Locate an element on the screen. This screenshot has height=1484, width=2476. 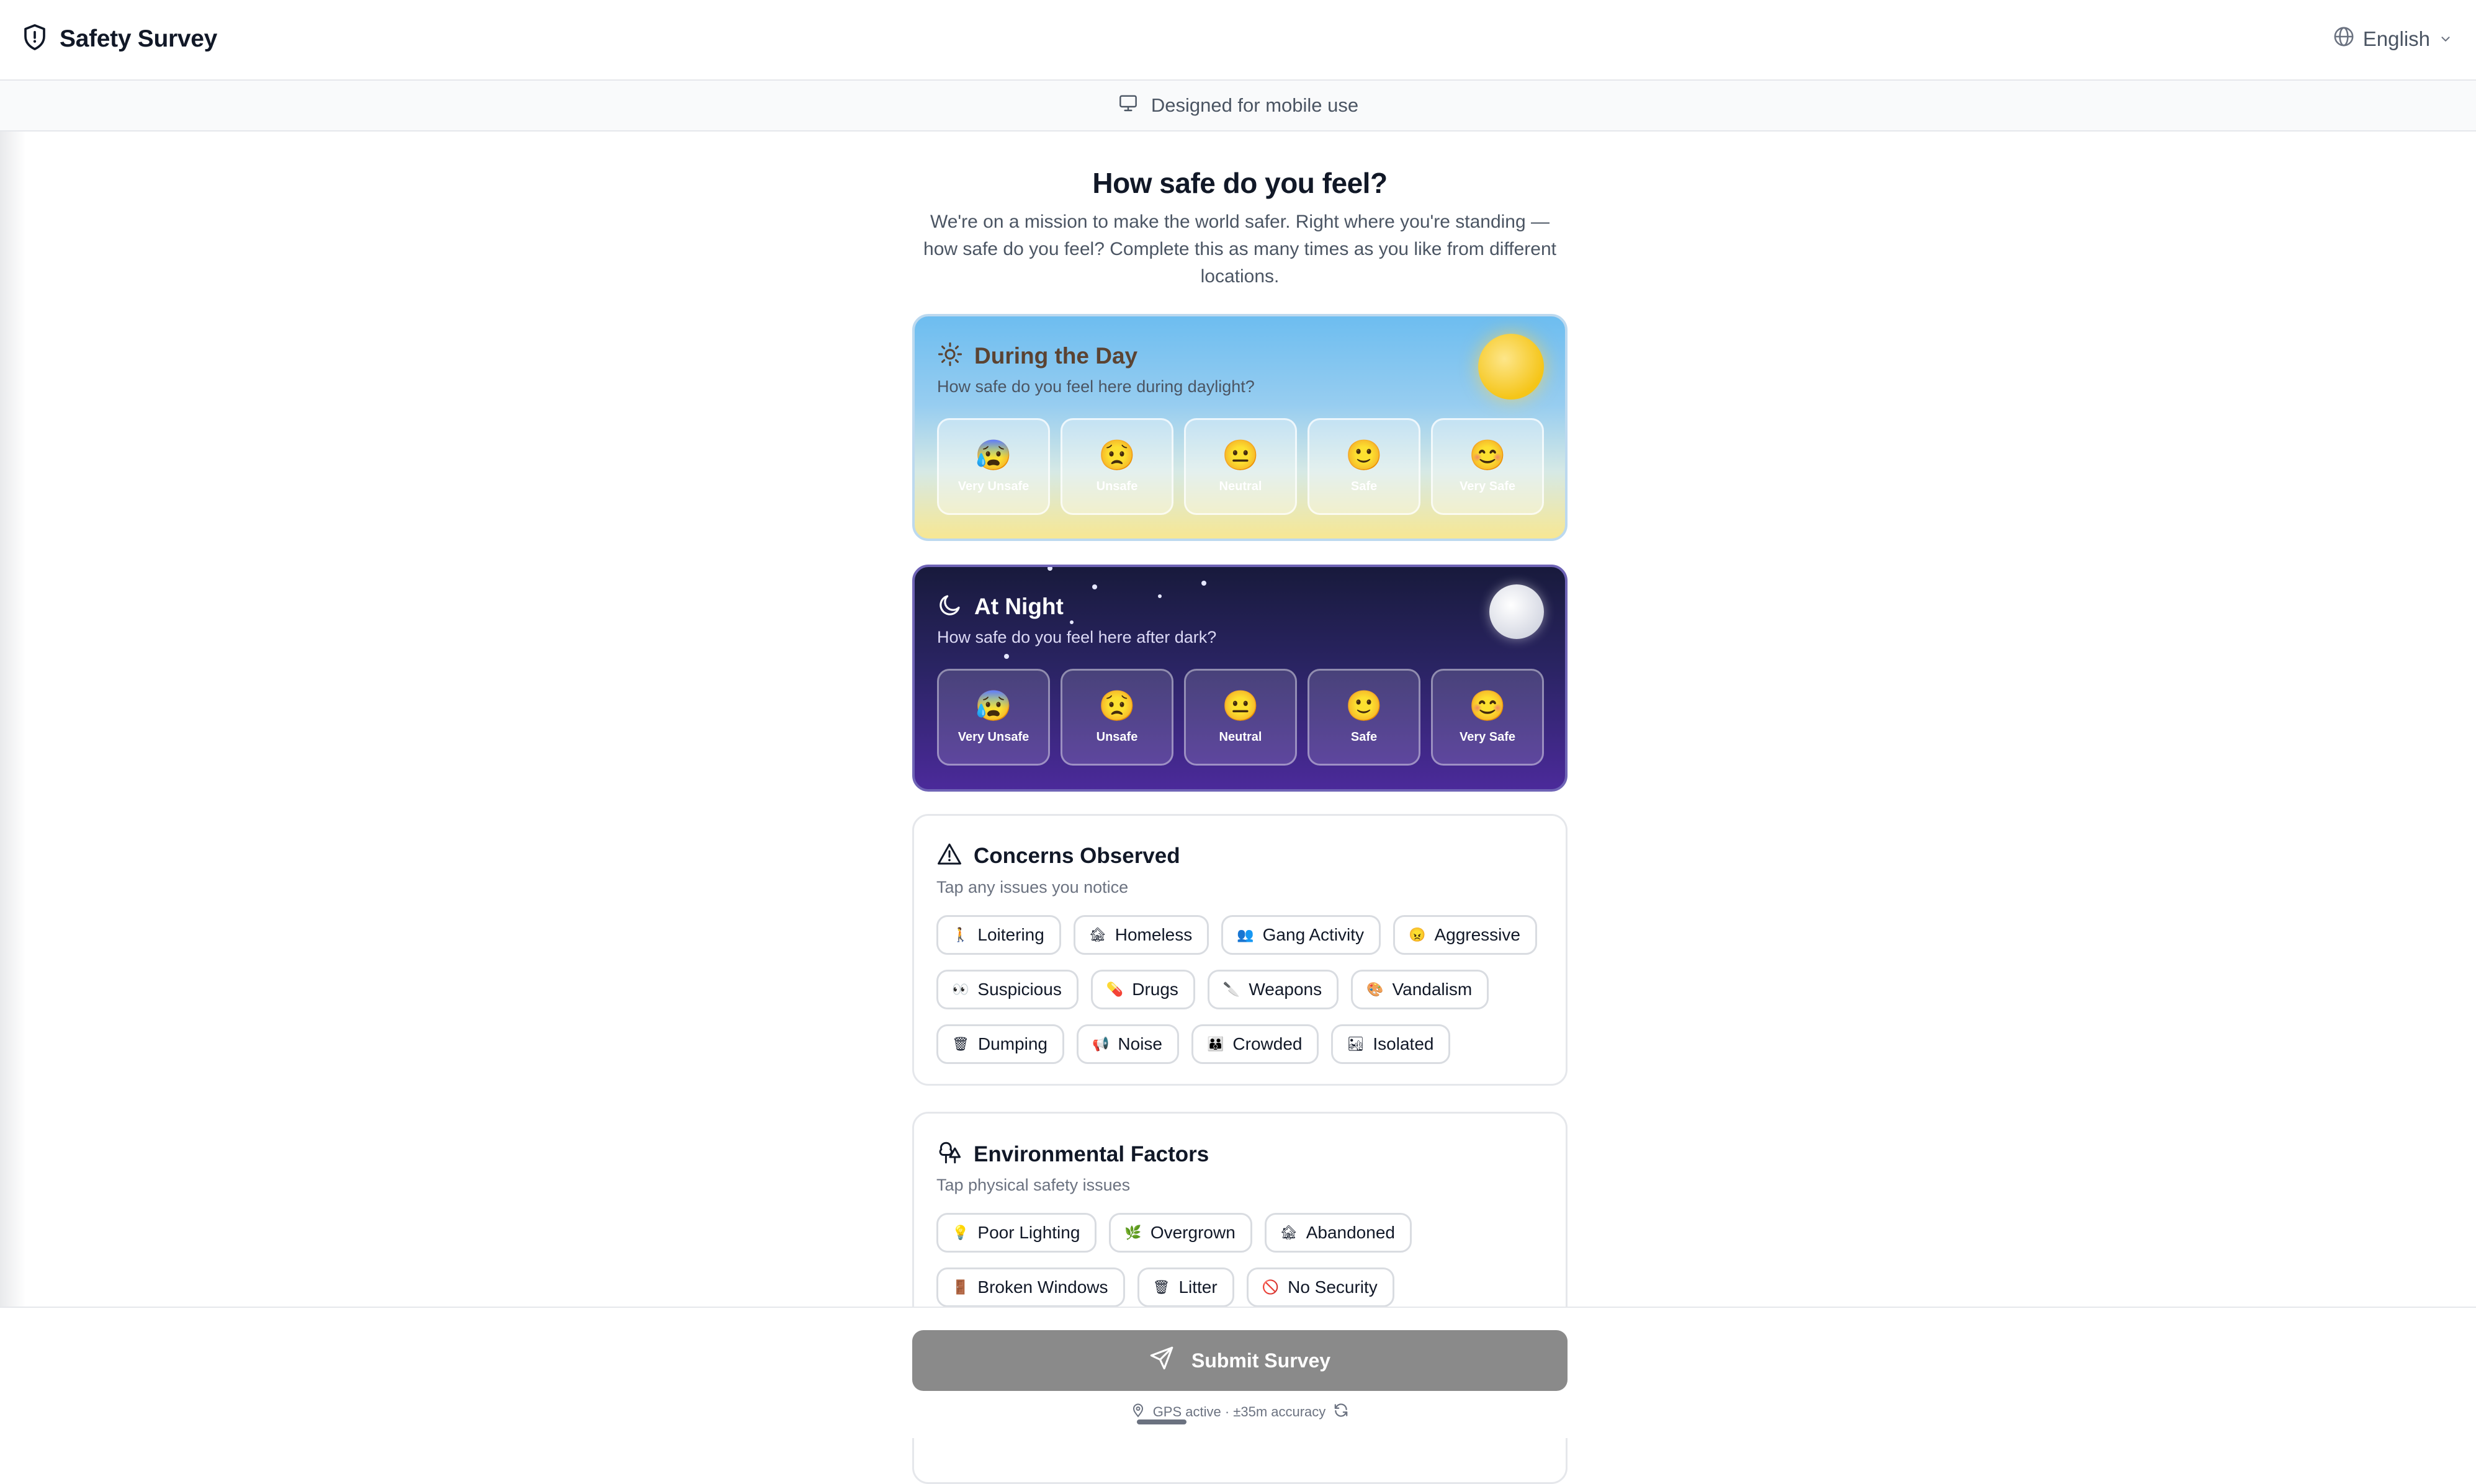
night-option-very-unsafe: 😰 Very Unsafe is located at coordinates (993, 717).